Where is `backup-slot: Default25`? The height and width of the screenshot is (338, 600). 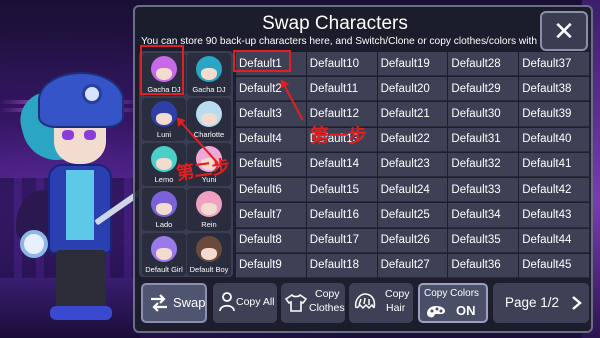 backup-slot: Default25 is located at coordinates (412, 215).